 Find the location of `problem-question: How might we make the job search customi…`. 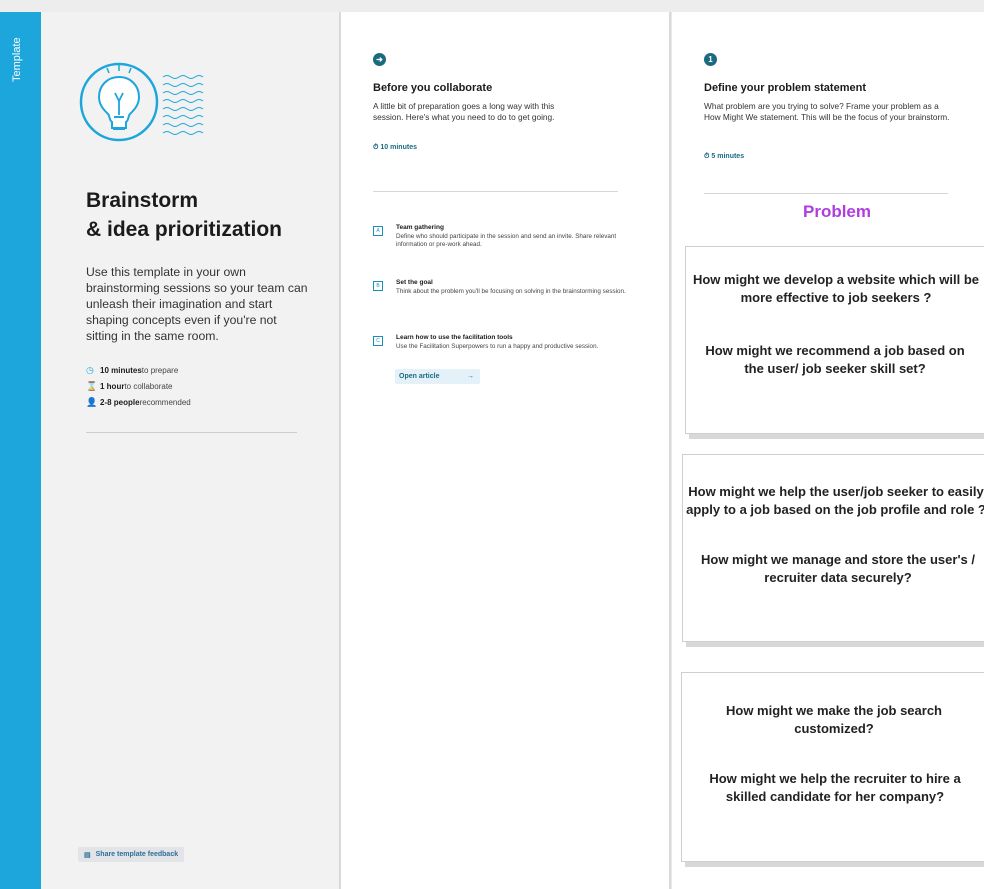

problem-question: How might we make the job search customi… is located at coordinates (834, 719).